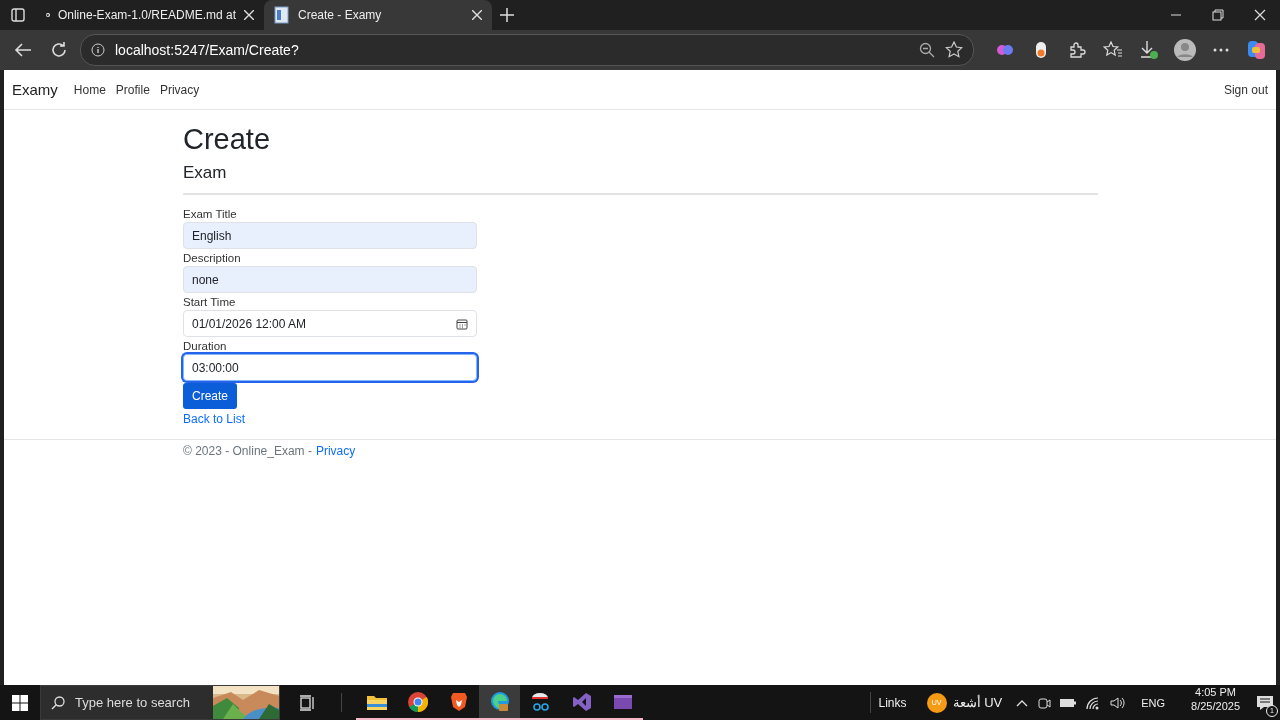 This screenshot has height=720, width=1280. Describe the element at coordinates (150, 15) in the screenshot. I see `browser-tab: Online-Exam-1.0/README.md at` at that location.